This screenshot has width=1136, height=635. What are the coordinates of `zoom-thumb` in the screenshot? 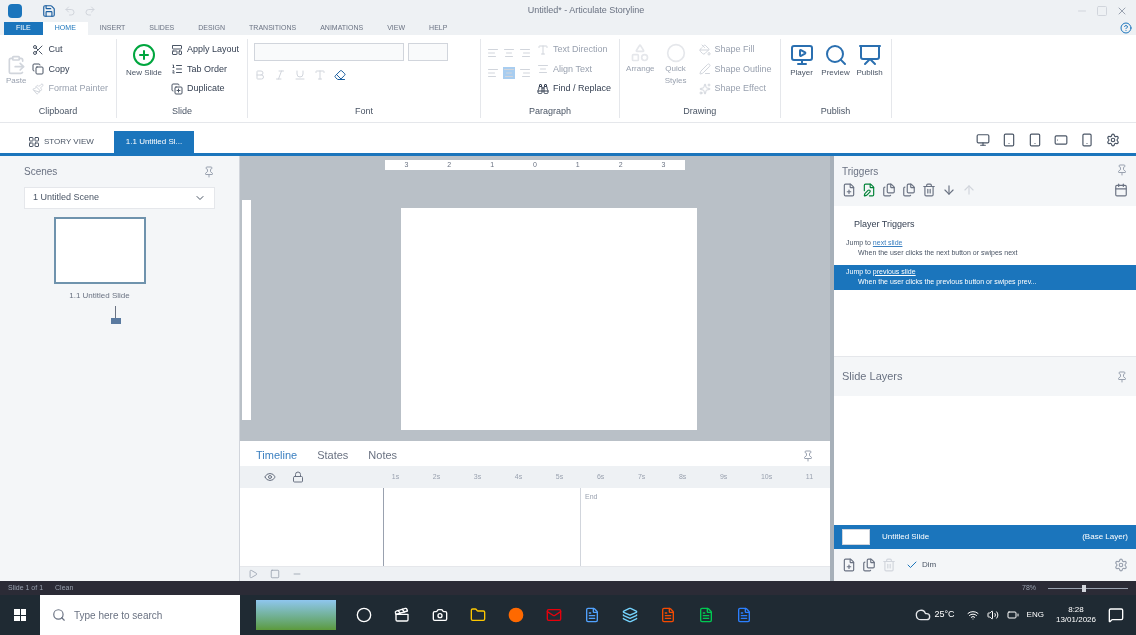 It's located at (1084, 588).